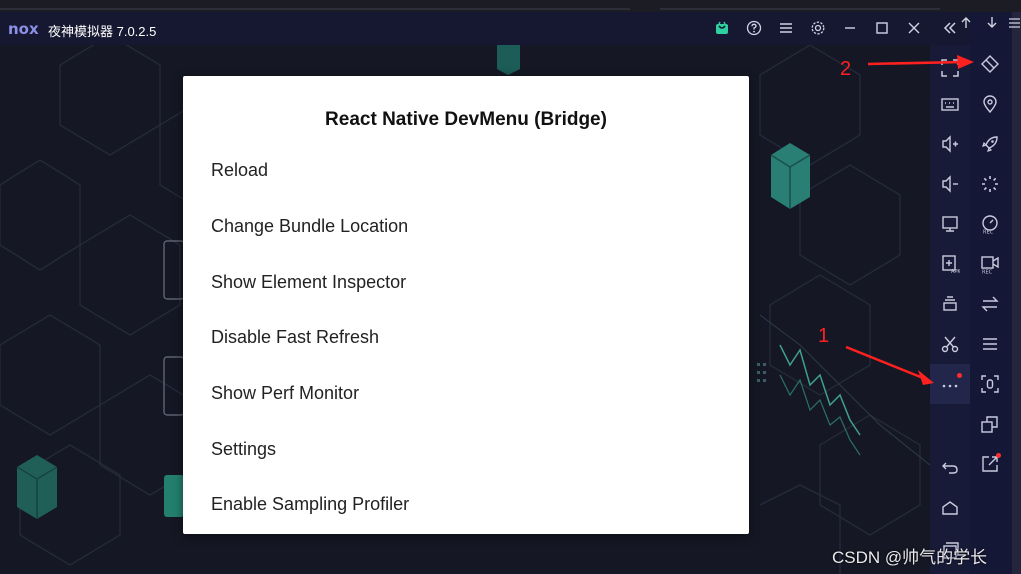  Describe the element at coordinates (824, 336) in the screenshot. I see `annotation-label-1: 1` at that location.